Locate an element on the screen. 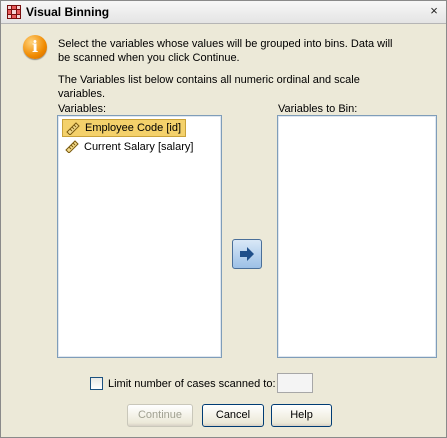 This screenshot has width=447, height=438. list-item-employee-code: Employee Code [id] is located at coordinates (124, 128).